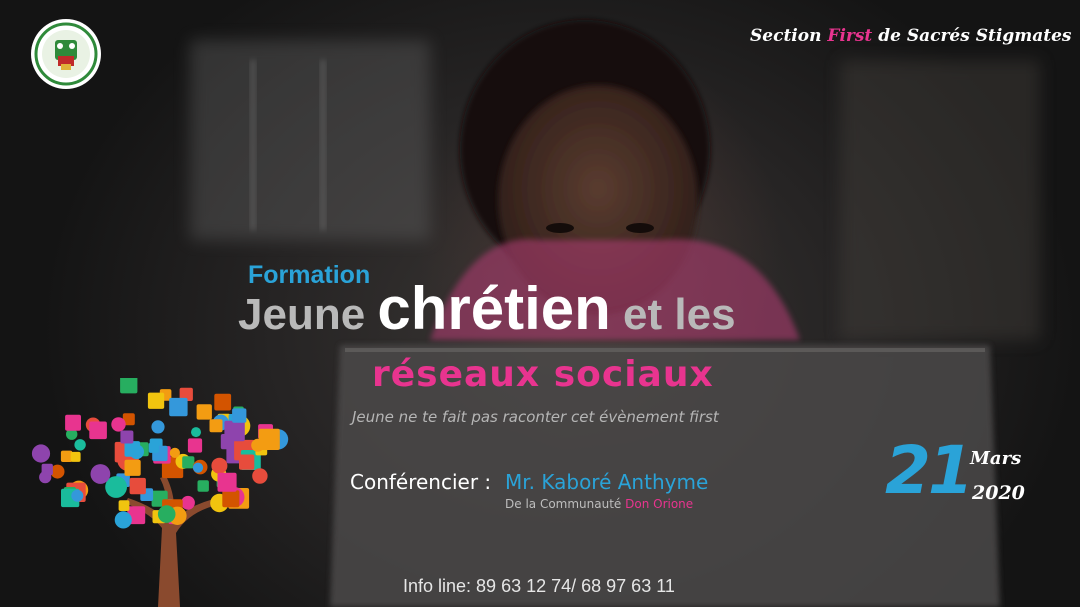  Describe the element at coordinates (494, 308) in the screenshot. I see `title-part-2: chrétien` at that location.